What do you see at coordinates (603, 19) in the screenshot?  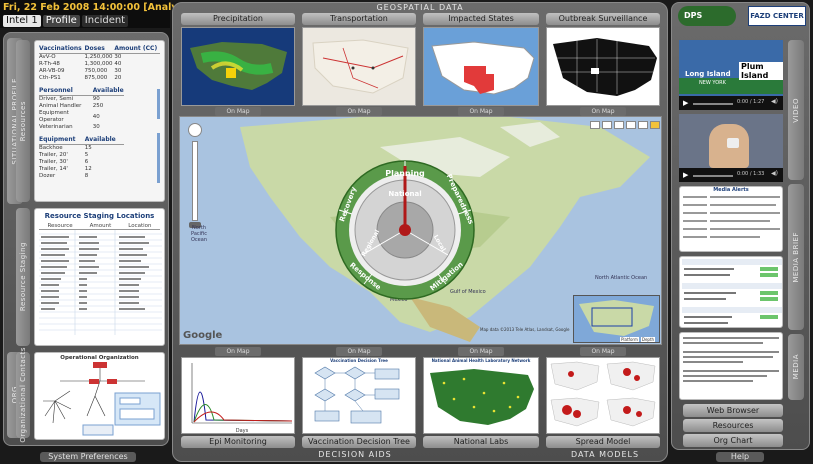 I see `tab-outbreak-surveillance: Outbreak Surveillance` at bounding box center [603, 19].